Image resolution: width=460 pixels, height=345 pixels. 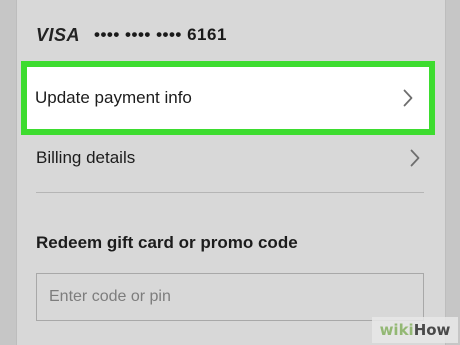 What do you see at coordinates (452, 172) in the screenshot?
I see `device-frame-right` at bounding box center [452, 172].